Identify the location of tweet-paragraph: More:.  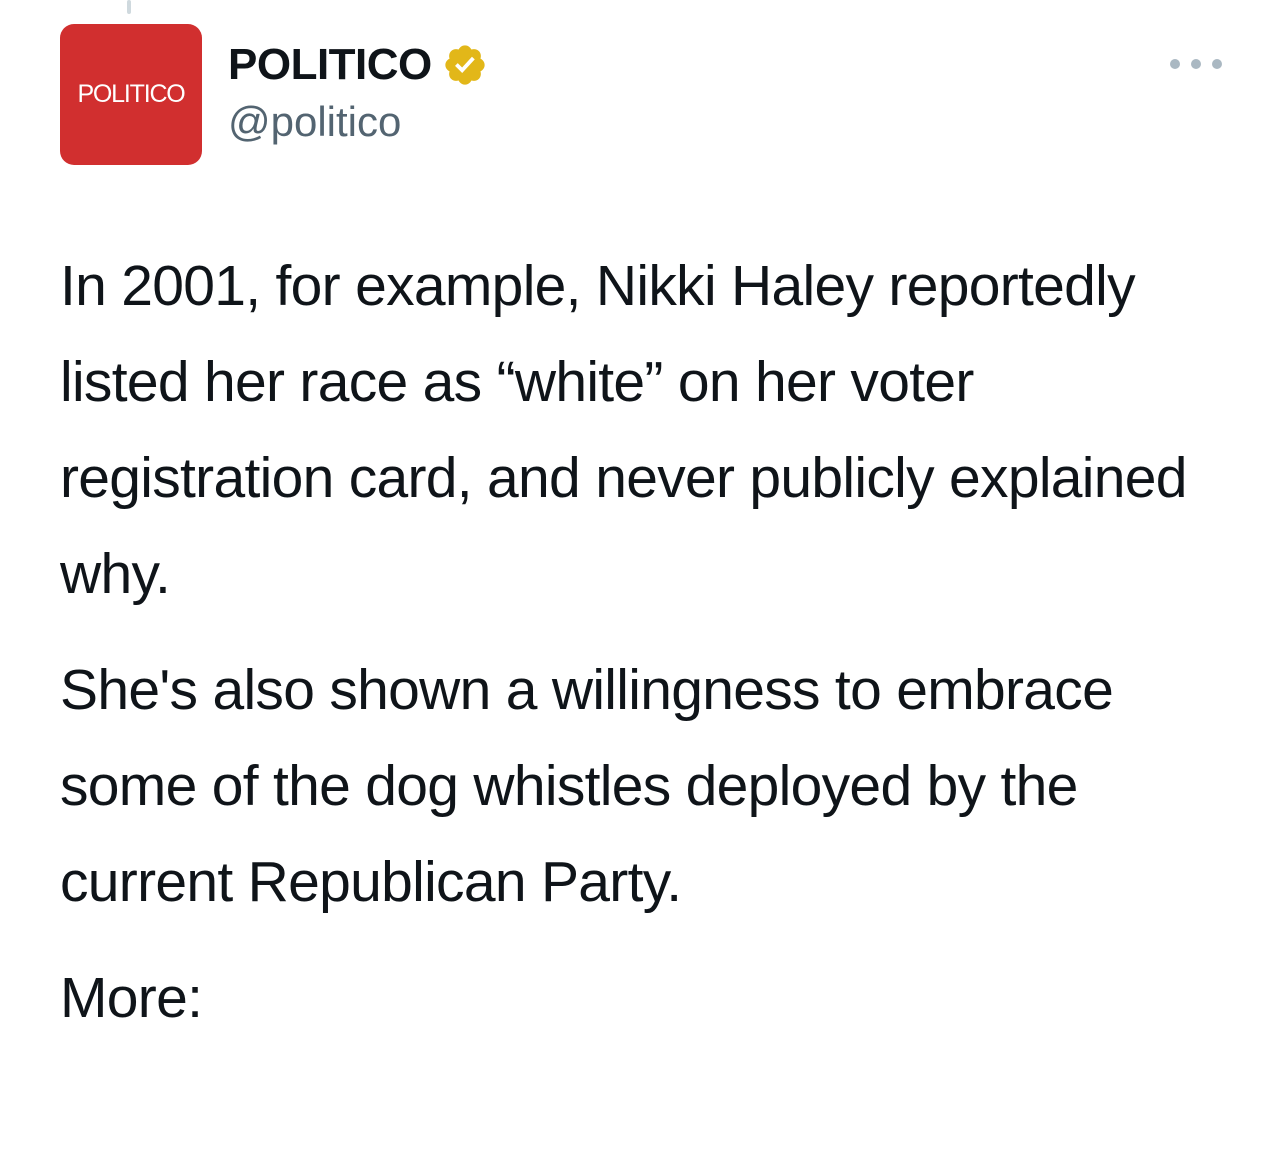
(131, 998).